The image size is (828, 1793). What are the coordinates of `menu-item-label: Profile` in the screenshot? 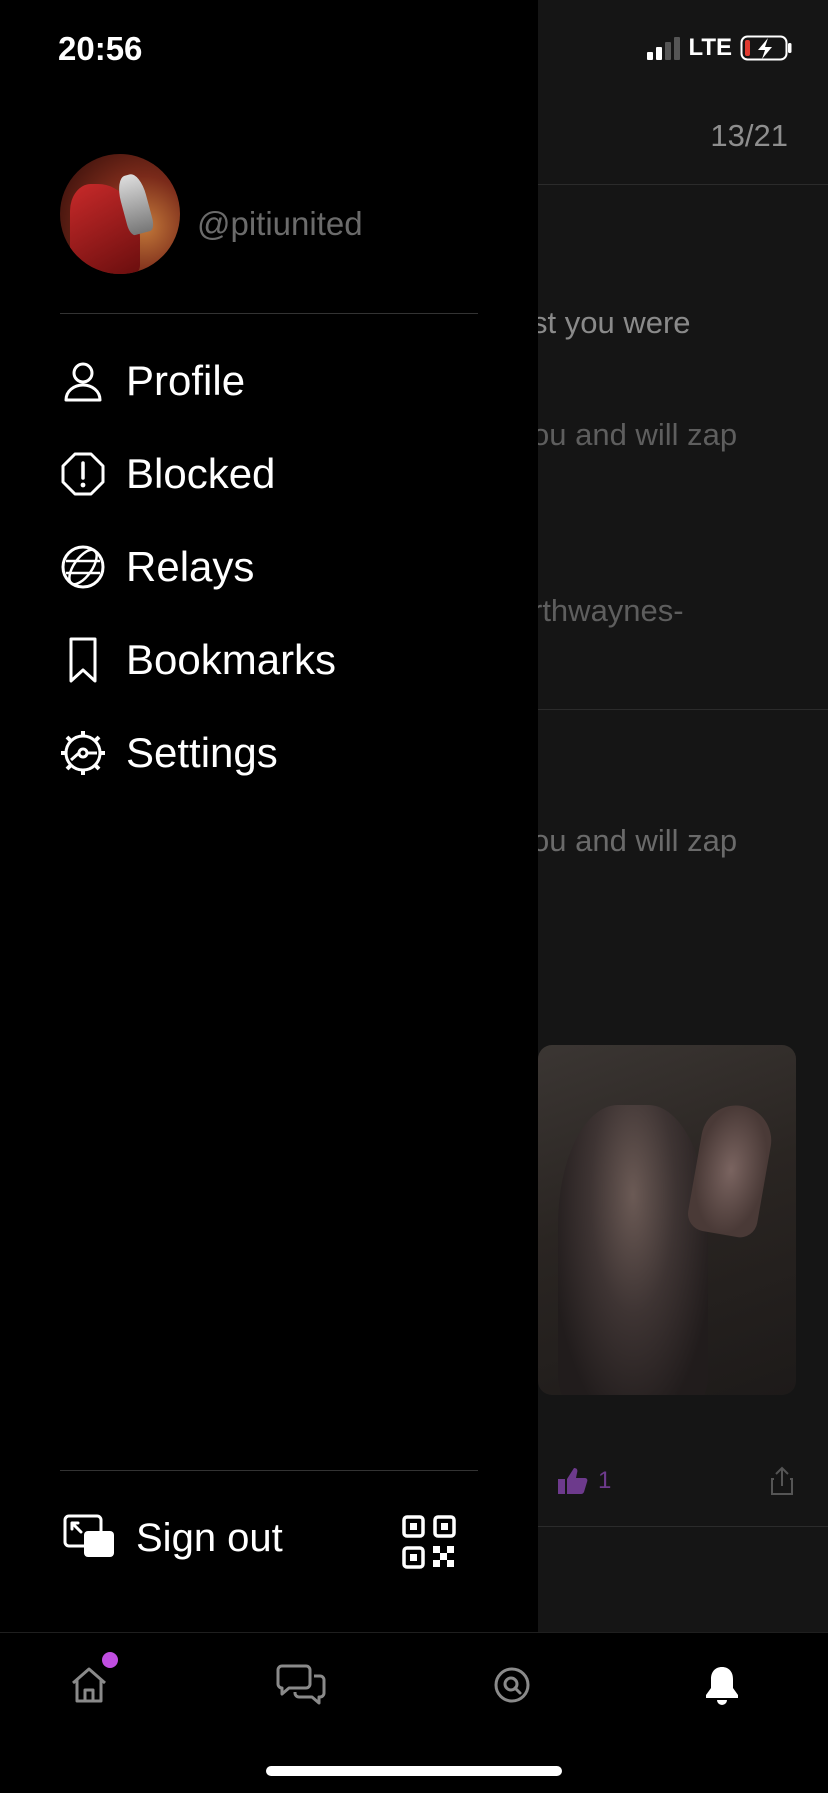 It's located at (186, 380).